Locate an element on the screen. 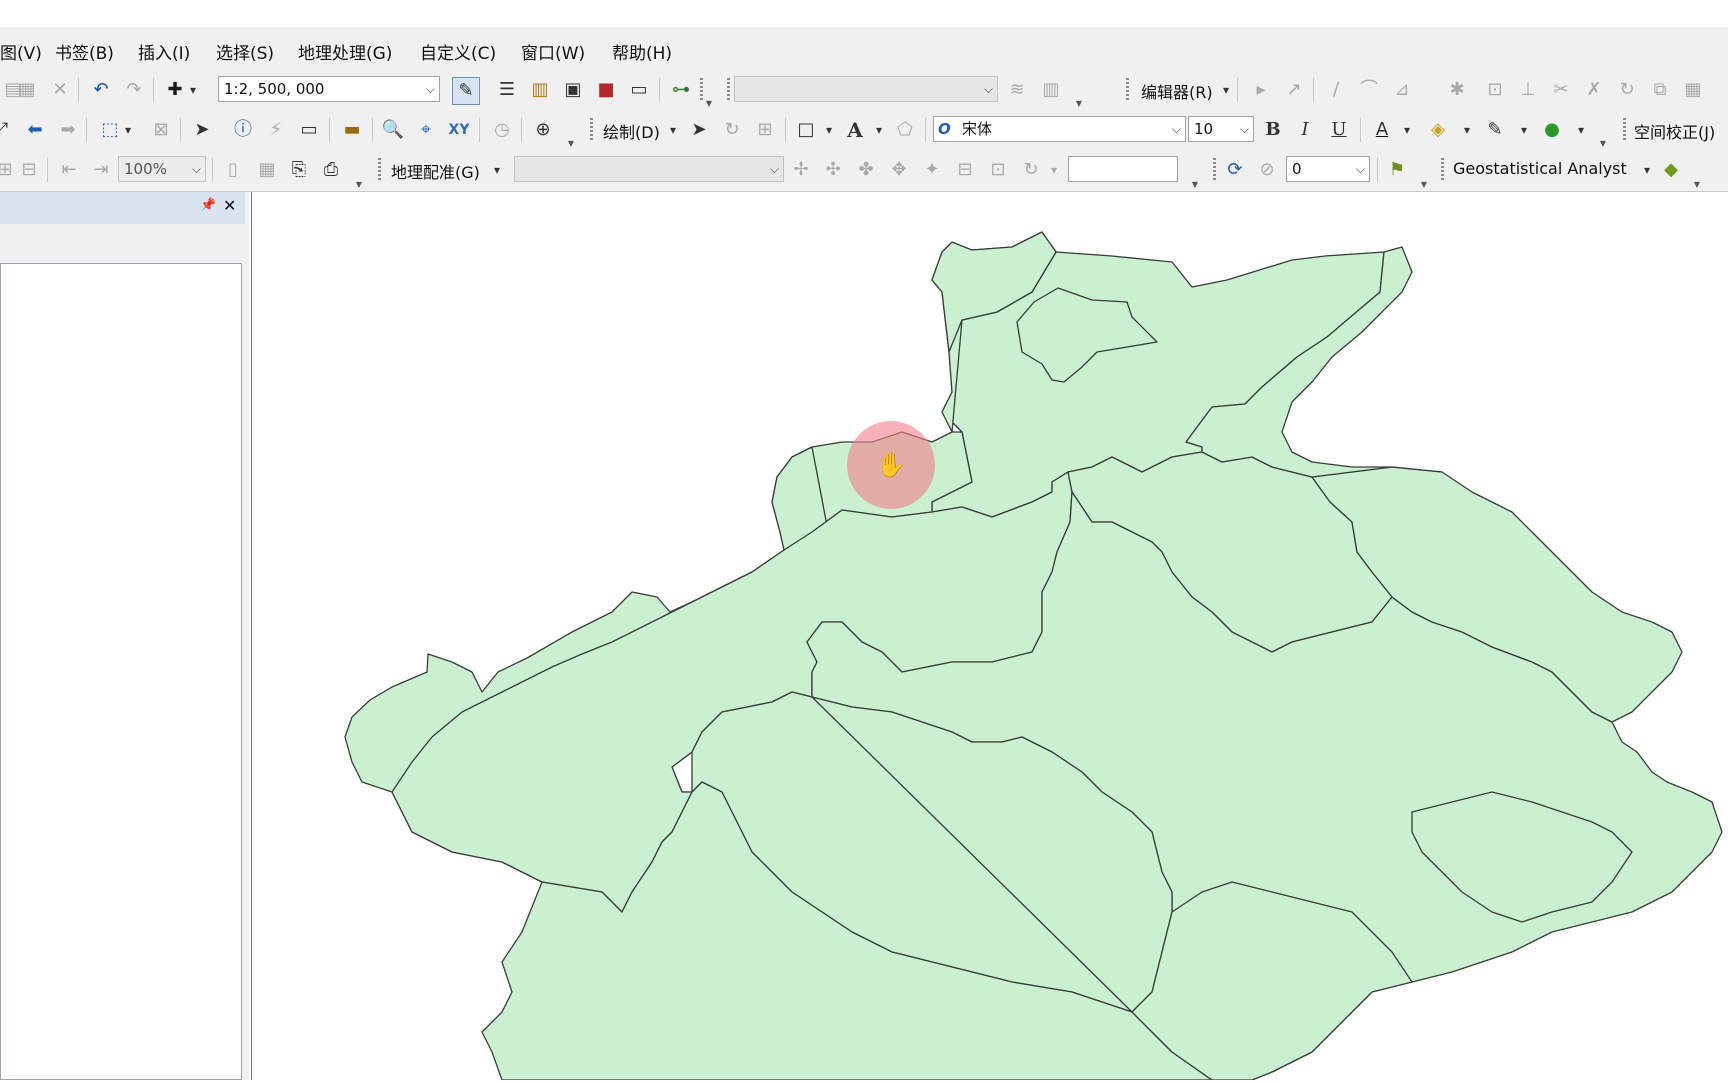  menu-help: 帮助(H) is located at coordinates (642, 51).